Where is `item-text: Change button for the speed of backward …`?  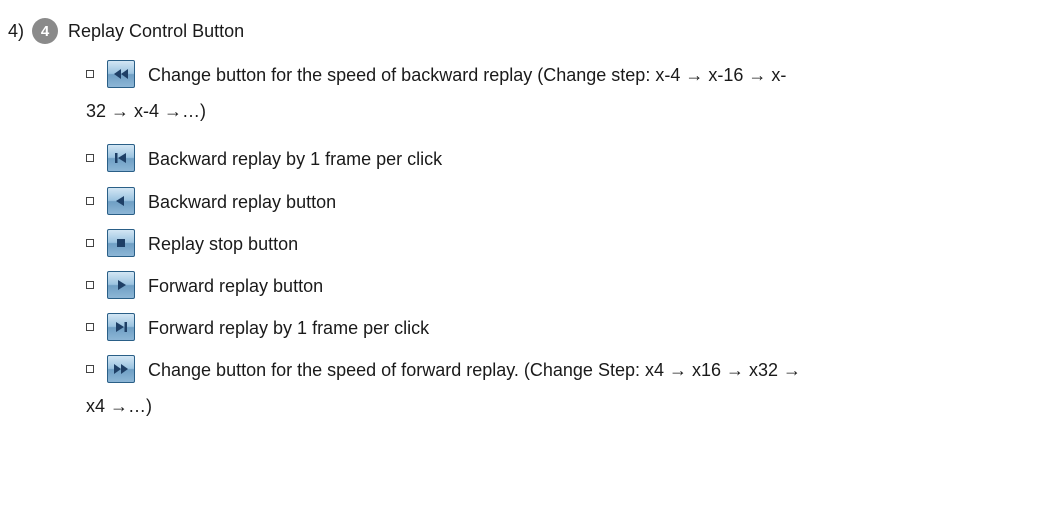
item-text: Change button for the speed of backward … is located at coordinates (467, 75).